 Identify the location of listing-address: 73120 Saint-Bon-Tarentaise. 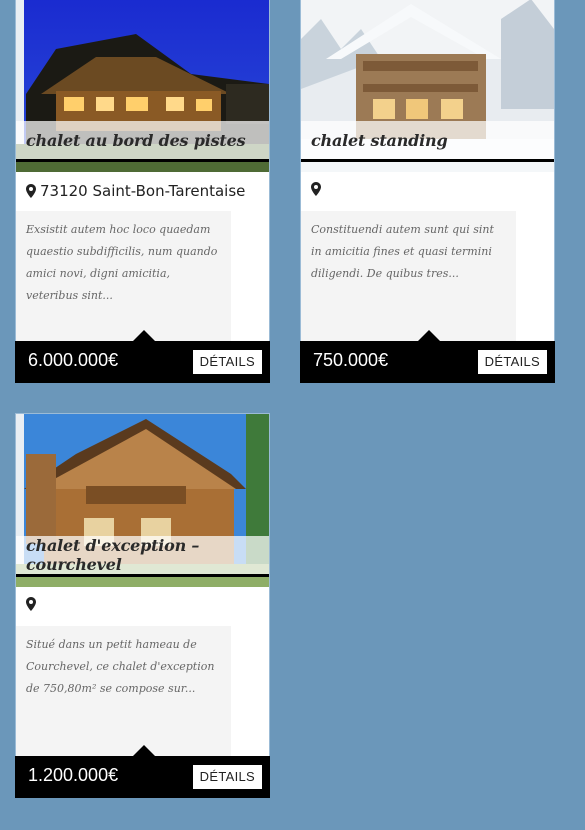
(135, 191).